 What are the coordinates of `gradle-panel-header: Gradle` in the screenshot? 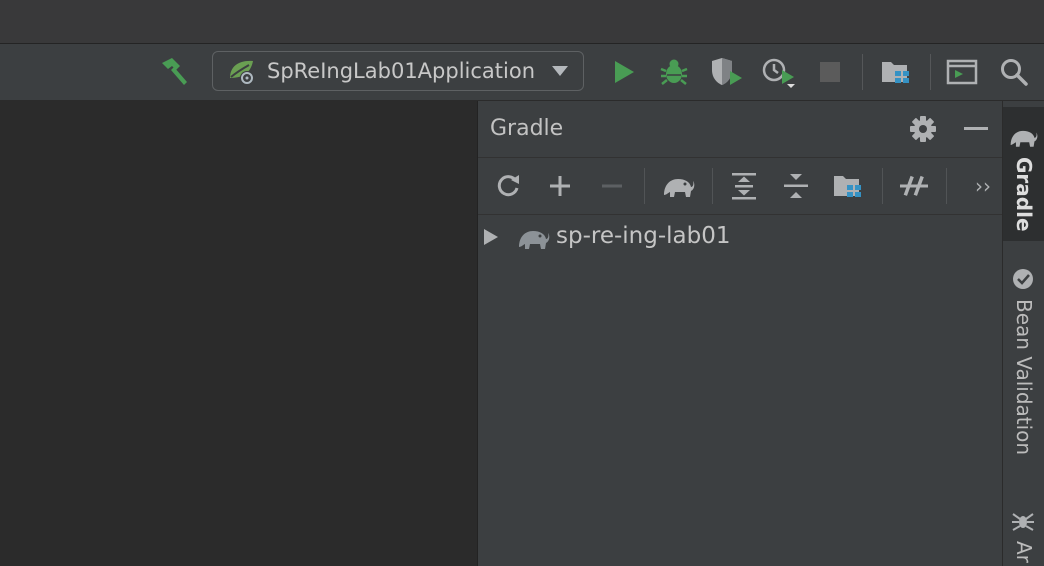 It's located at (740, 129).